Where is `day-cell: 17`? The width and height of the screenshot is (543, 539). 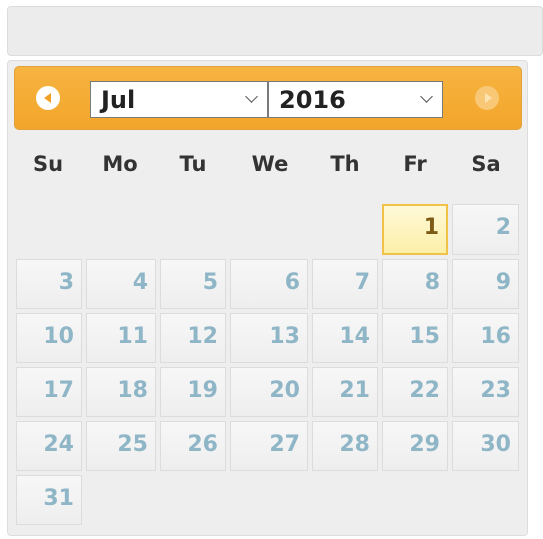 day-cell: 17 is located at coordinates (49, 392).